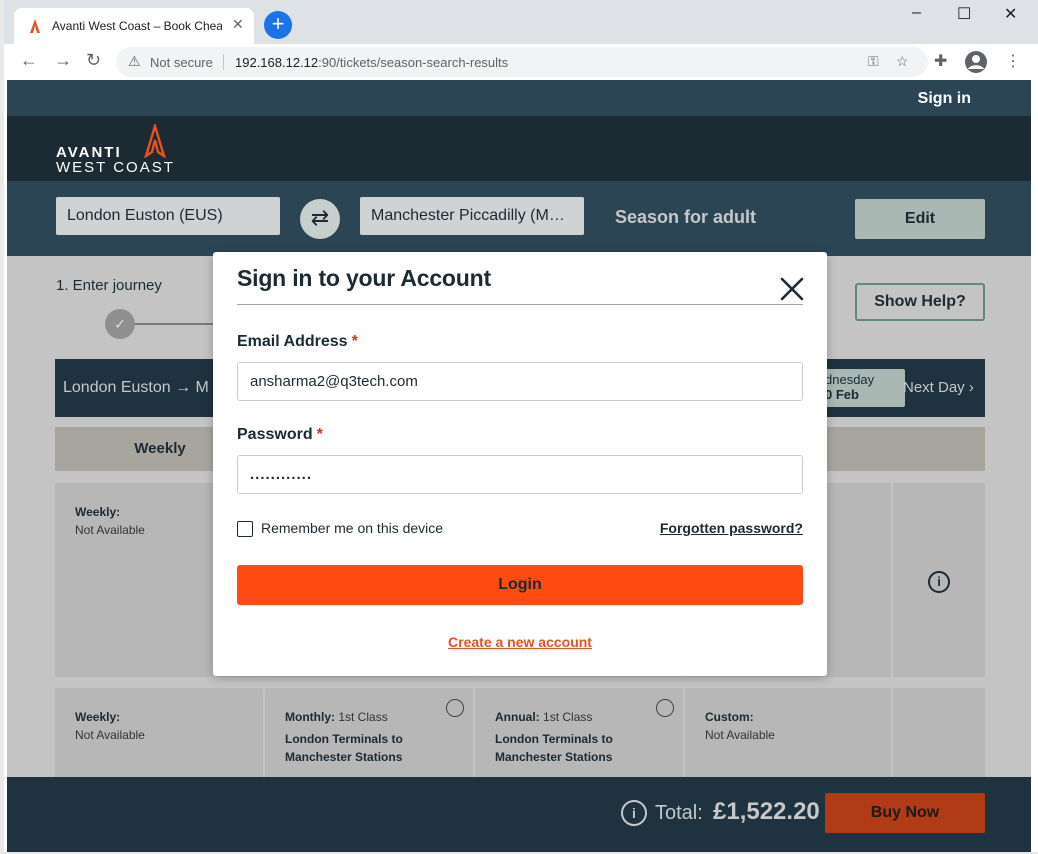  Describe the element at coordinates (916, 13) in the screenshot. I see `minimize-icon: –` at that location.